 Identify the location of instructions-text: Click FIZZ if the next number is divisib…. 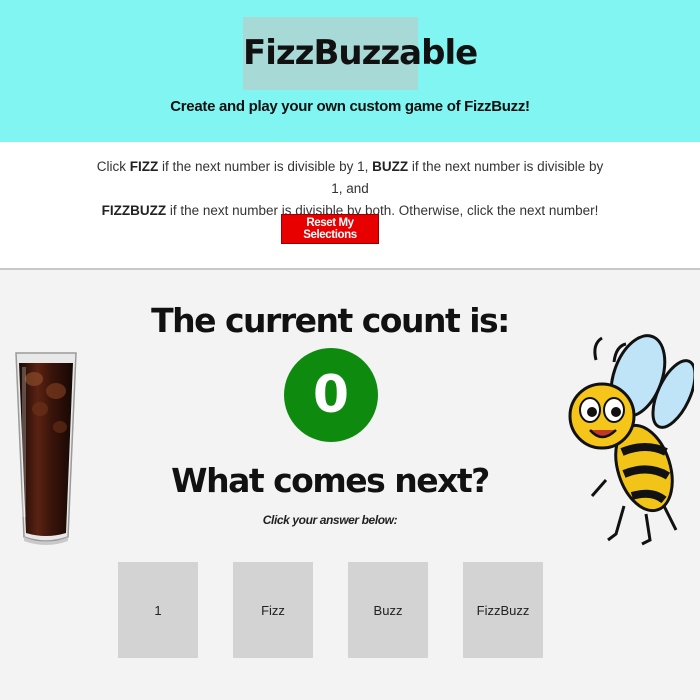
(350, 189).